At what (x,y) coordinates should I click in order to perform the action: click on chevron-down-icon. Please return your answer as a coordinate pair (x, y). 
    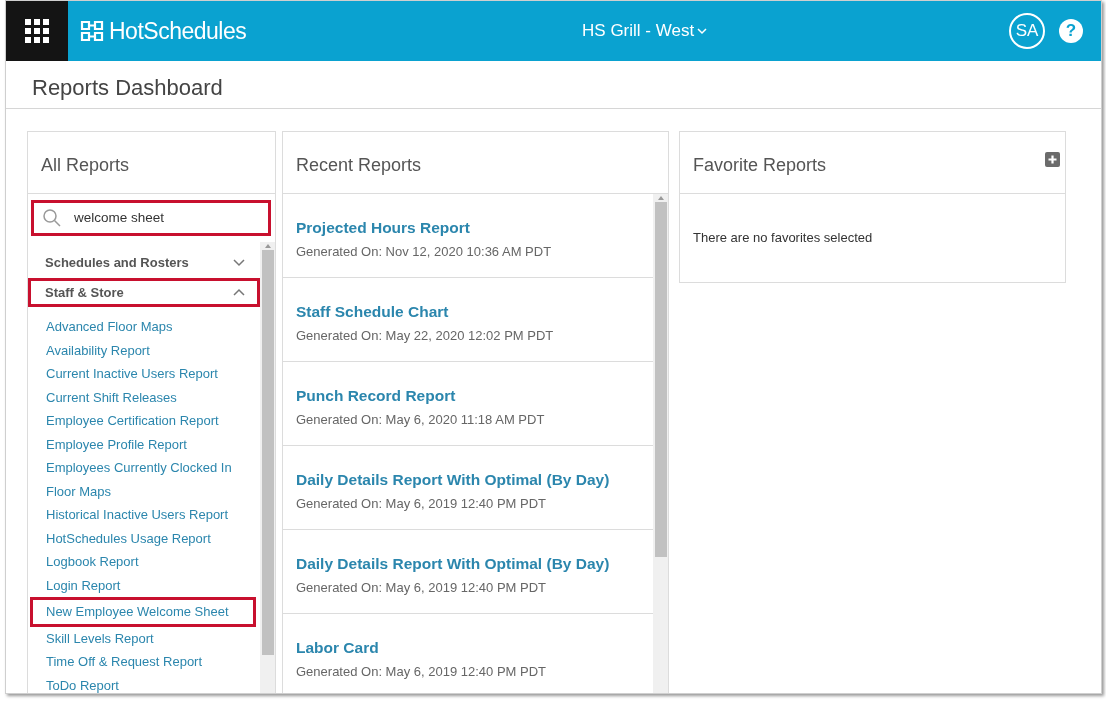
    Looking at the image, I should click on (702, 31).